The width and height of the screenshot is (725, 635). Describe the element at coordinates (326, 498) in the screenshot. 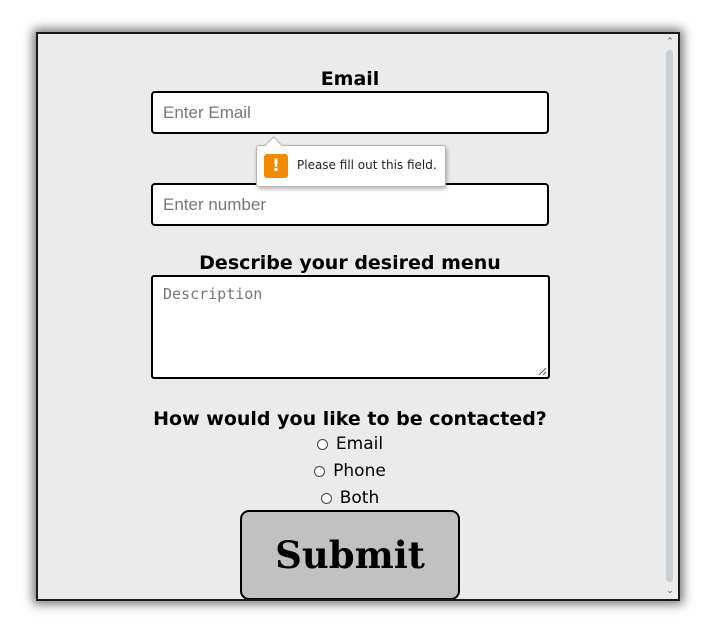

I see `radio-both` at that location.